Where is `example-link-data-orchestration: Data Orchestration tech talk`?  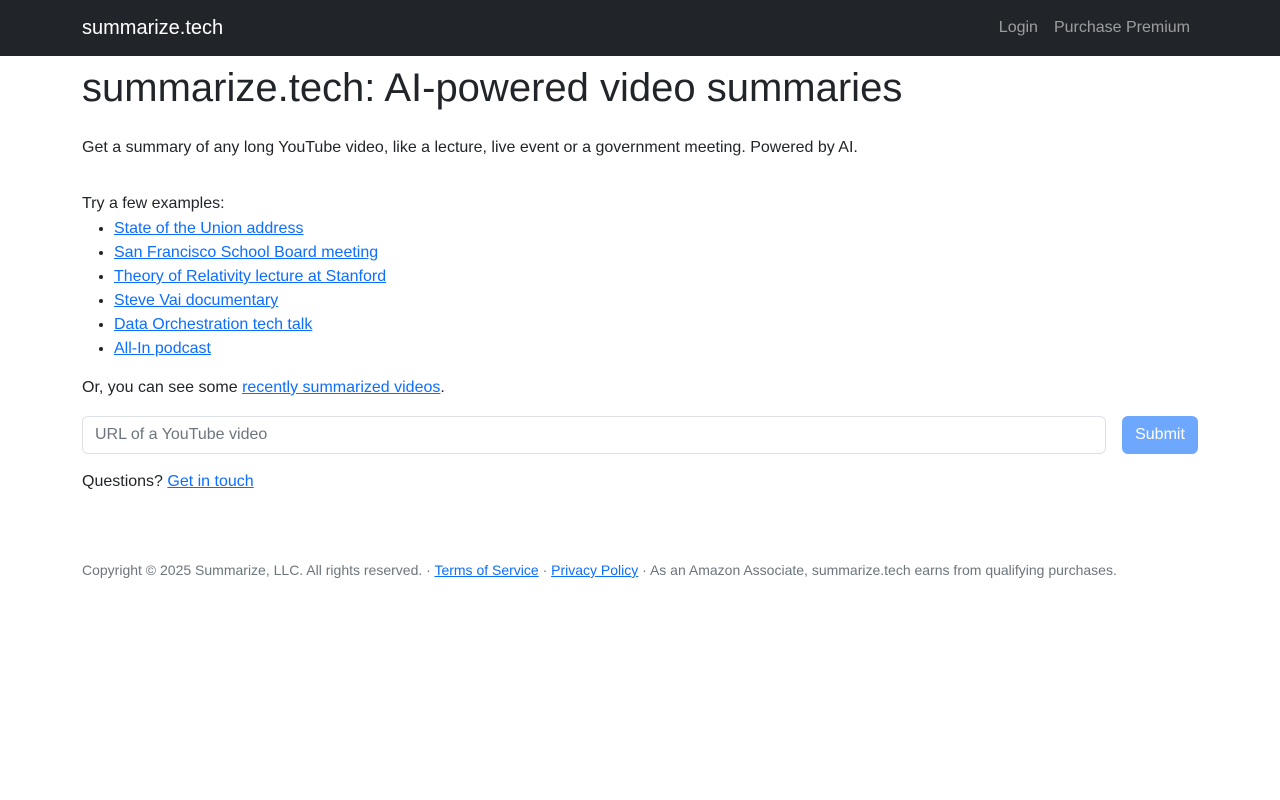
example-link-data-orchestration: Data Orchestration tech talk is located at coordinates (213, 324).